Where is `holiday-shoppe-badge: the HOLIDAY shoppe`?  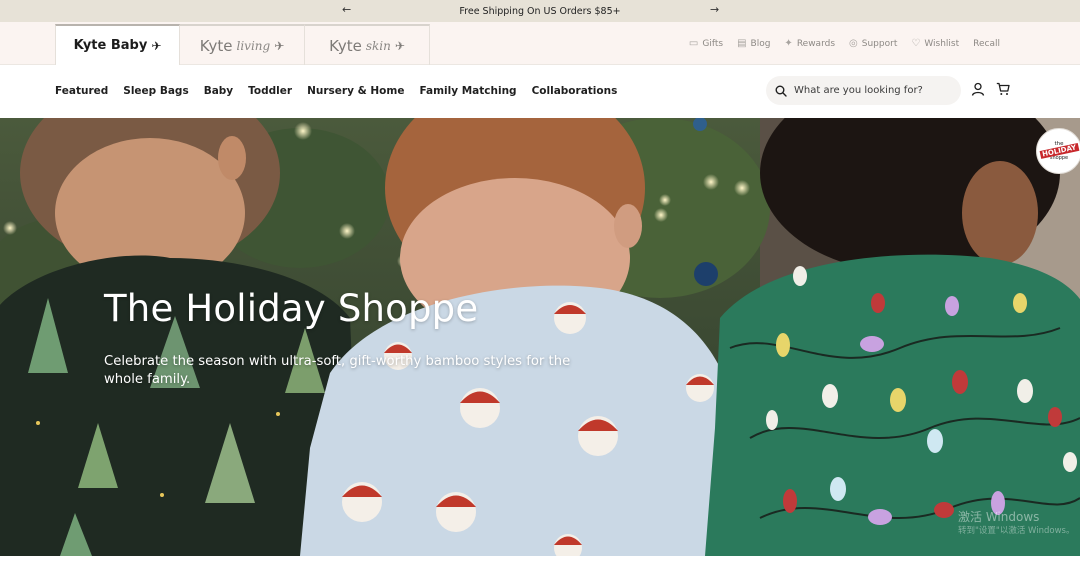
holiday-shoppe-badge: the HOLIDAY shoppe is located at coordinates (1058, 151).